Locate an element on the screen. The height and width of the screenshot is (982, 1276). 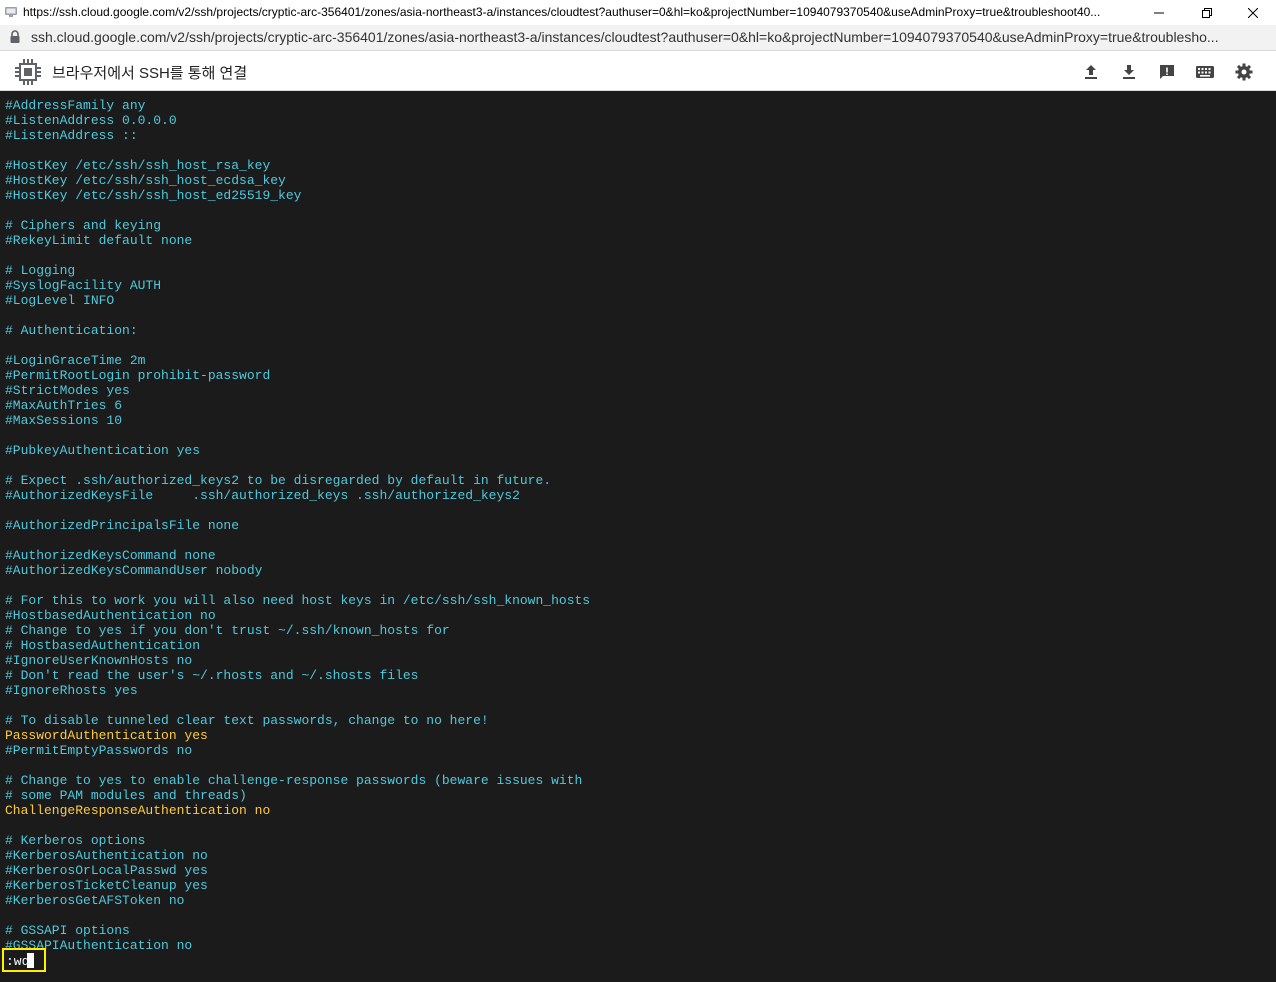
terminal-line: #MaxSessions 10 is located at coordinates (64, 420).